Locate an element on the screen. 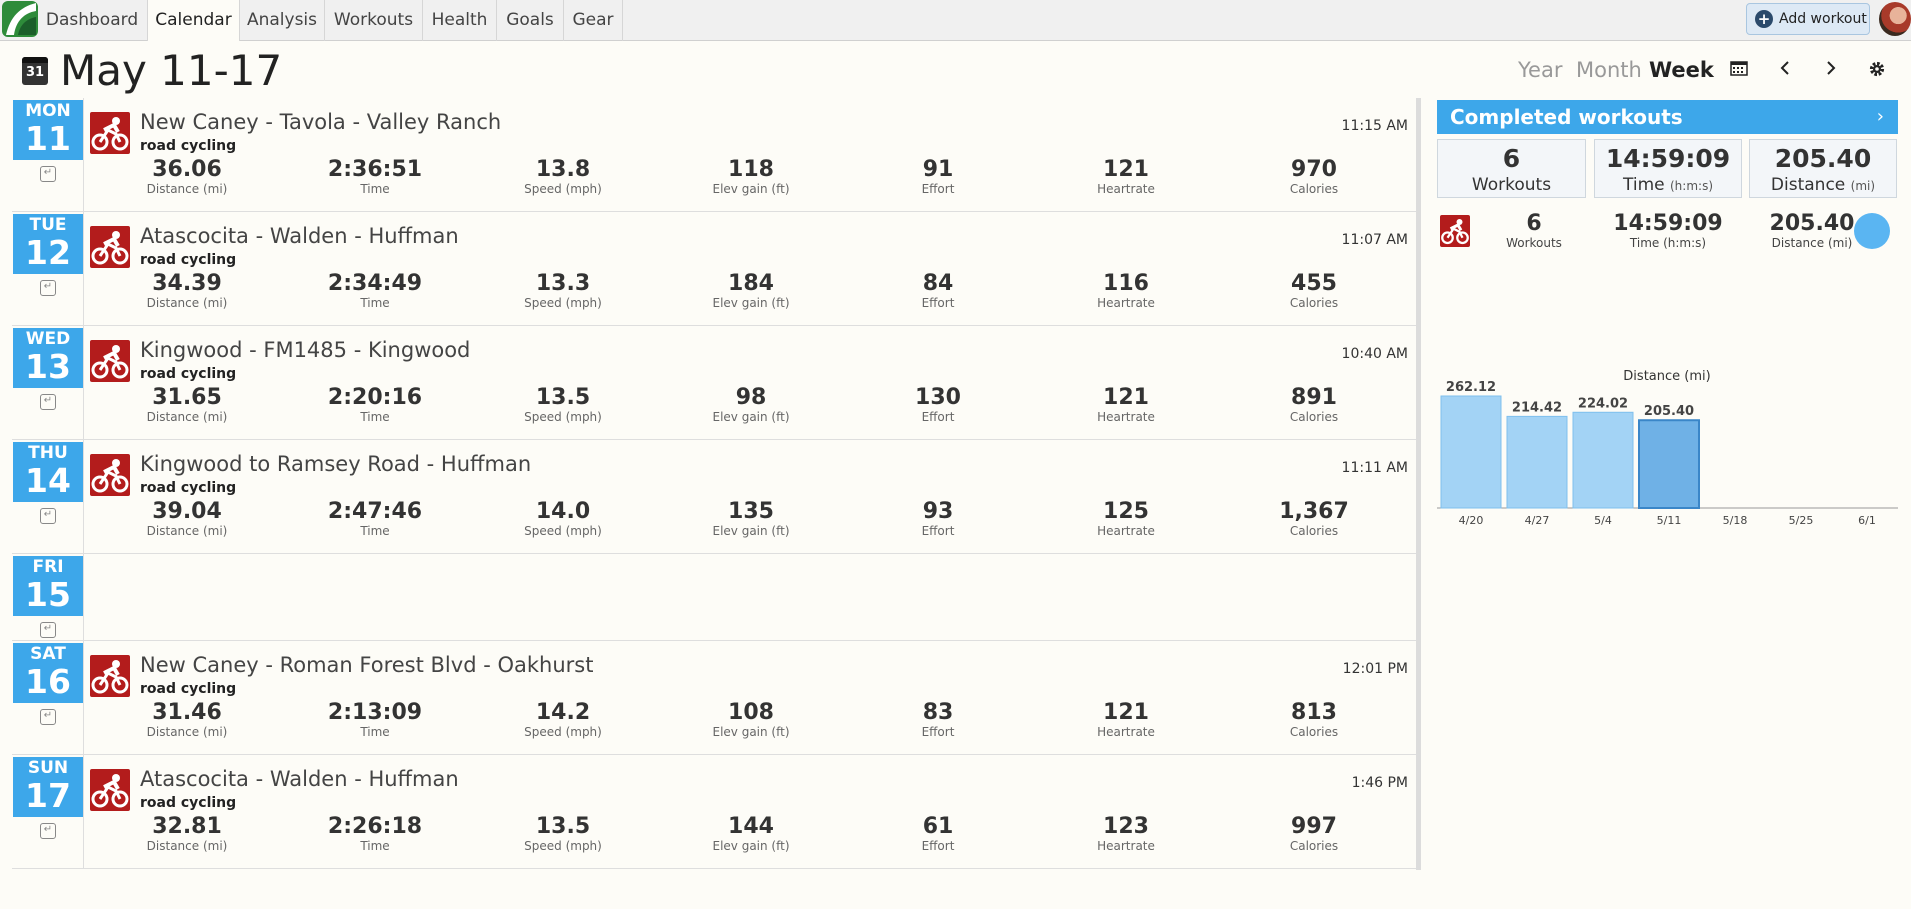 The height and width of the screenshot is (909, 1911). chart-data-label: 205.40 is located at coordinates (1669, 411).